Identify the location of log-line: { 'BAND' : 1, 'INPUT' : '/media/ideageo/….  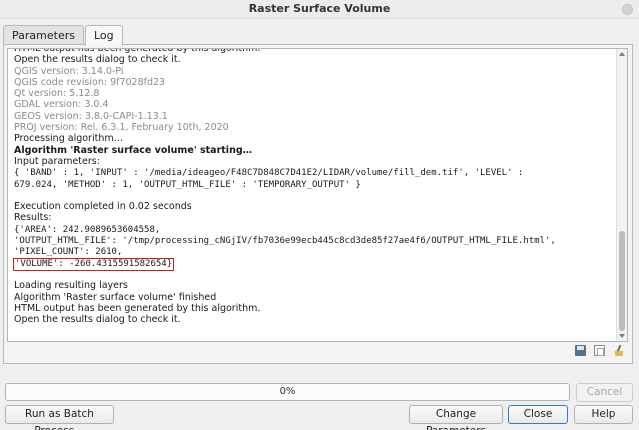
(309, 172).